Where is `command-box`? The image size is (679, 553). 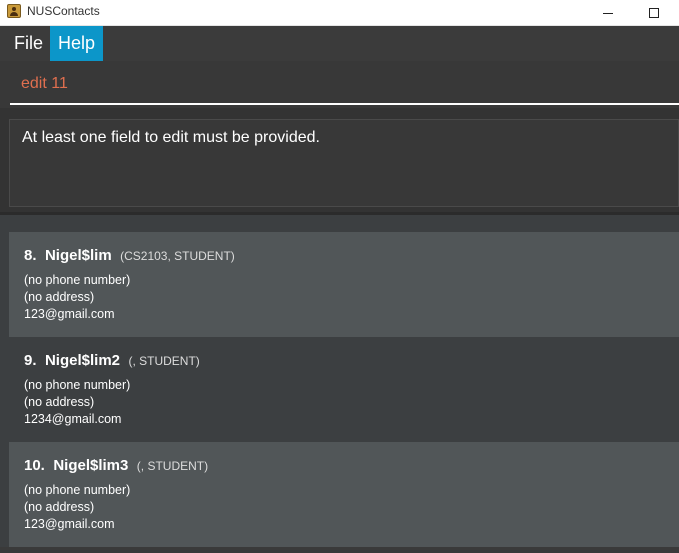 command-box is located at coordinates (339, 84).